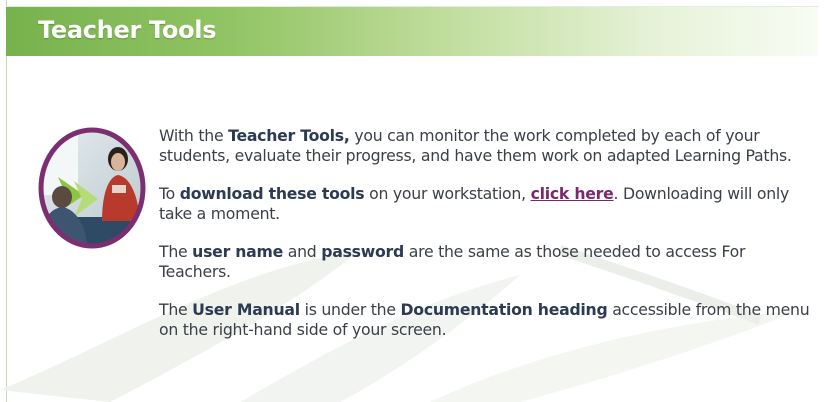  What do you see at coordinates (272, 193) in the screenshot?
I see `bold-download-tools: download these tools` at bounding box center [272, 193].